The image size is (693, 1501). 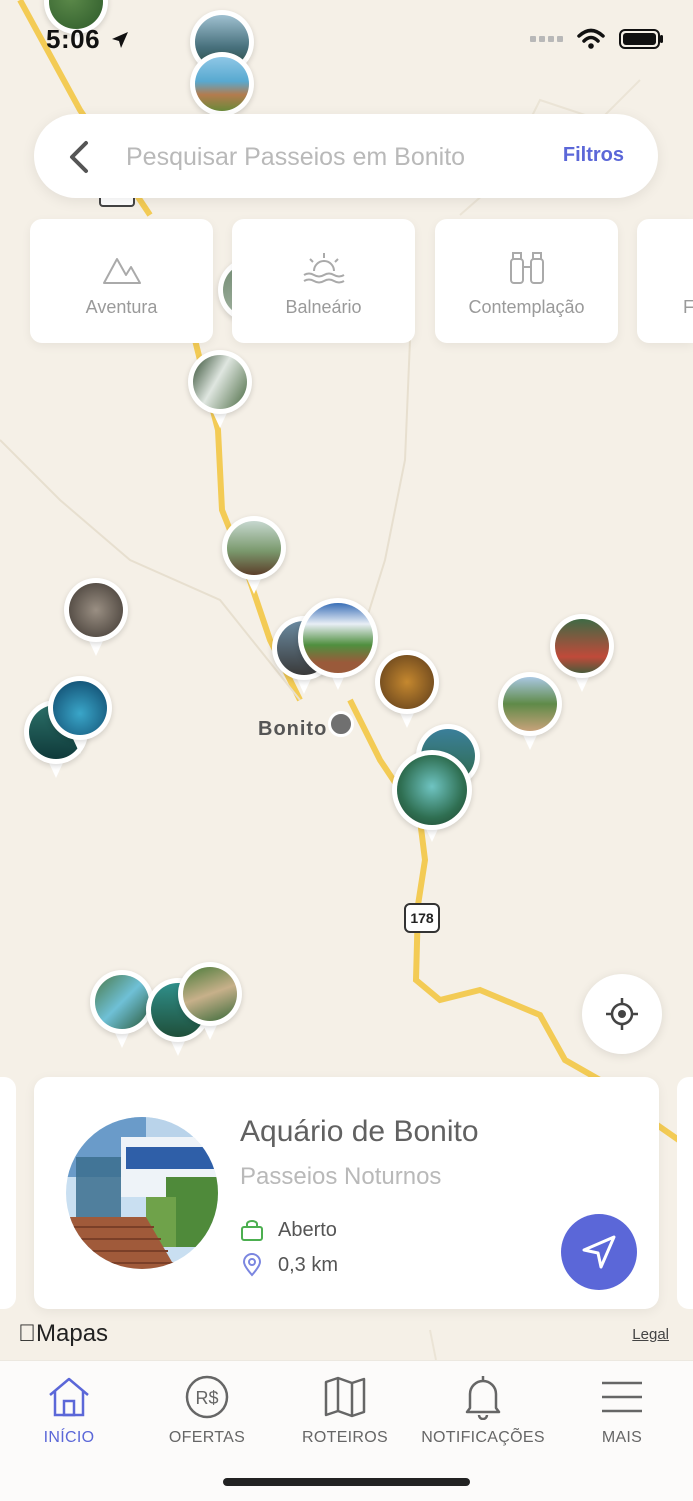 I want to click on category-balneario: Balneário, so click(x=323, y=281).